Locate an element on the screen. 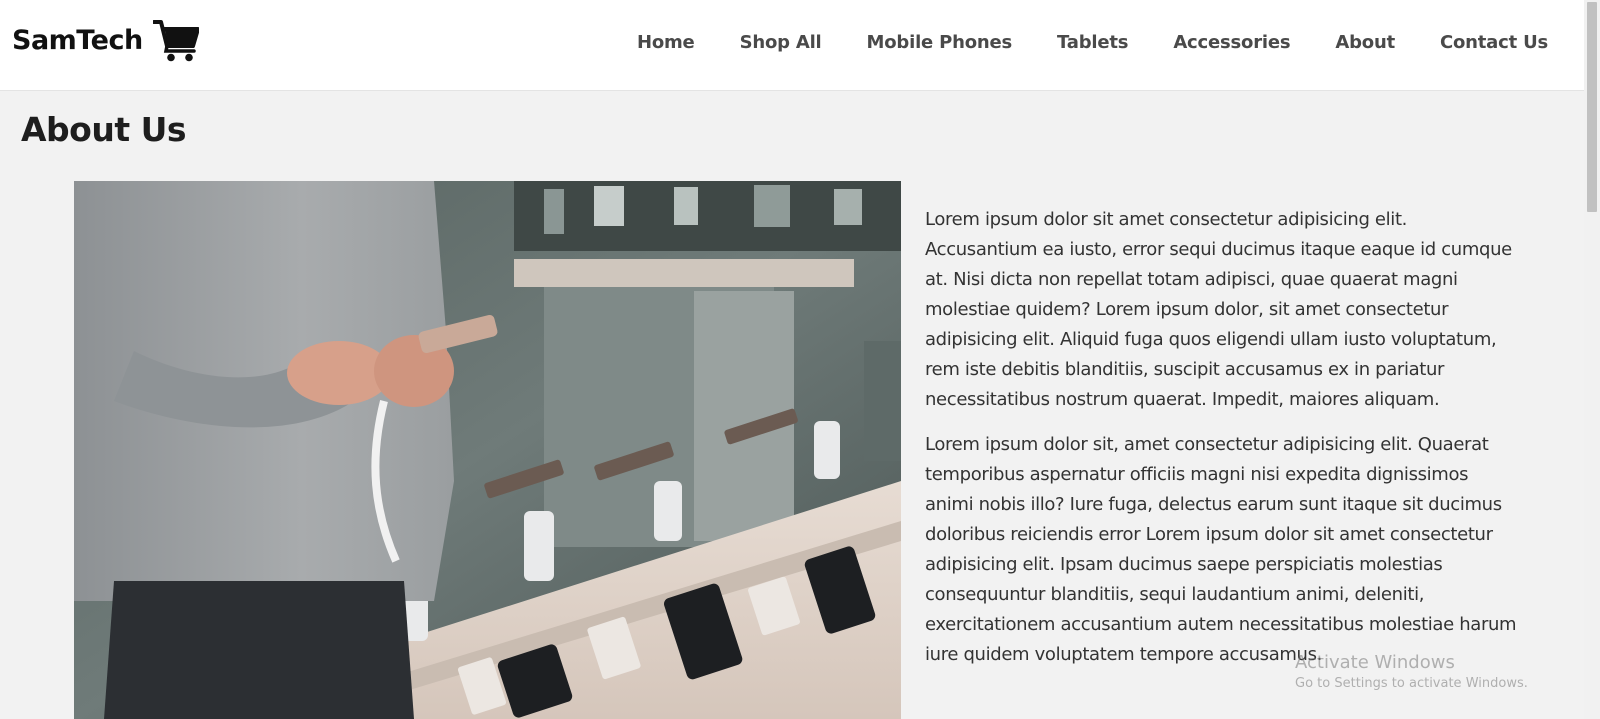 The width and height of the screenshot is (1600, 719). nav-link-shop-all: Shop All is located at coordinates (781, 42).